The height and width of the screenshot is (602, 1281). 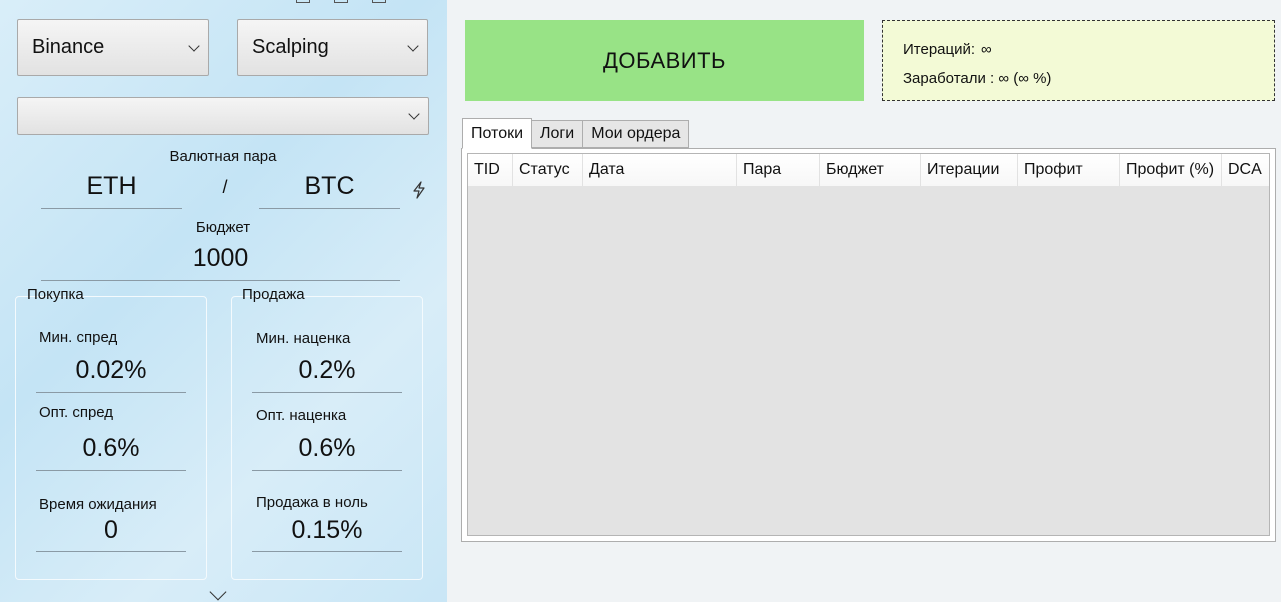 I want to click on opt-spread-input: 0.6%, so click(x=111, y=448).